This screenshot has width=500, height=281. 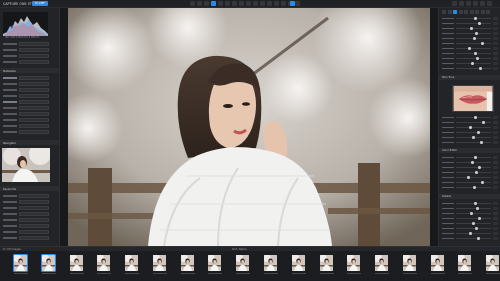 What do you see at coordinates (489, 3) in the screenshot?
I see `fullscreen-icon` at bounding box center [489, 3].